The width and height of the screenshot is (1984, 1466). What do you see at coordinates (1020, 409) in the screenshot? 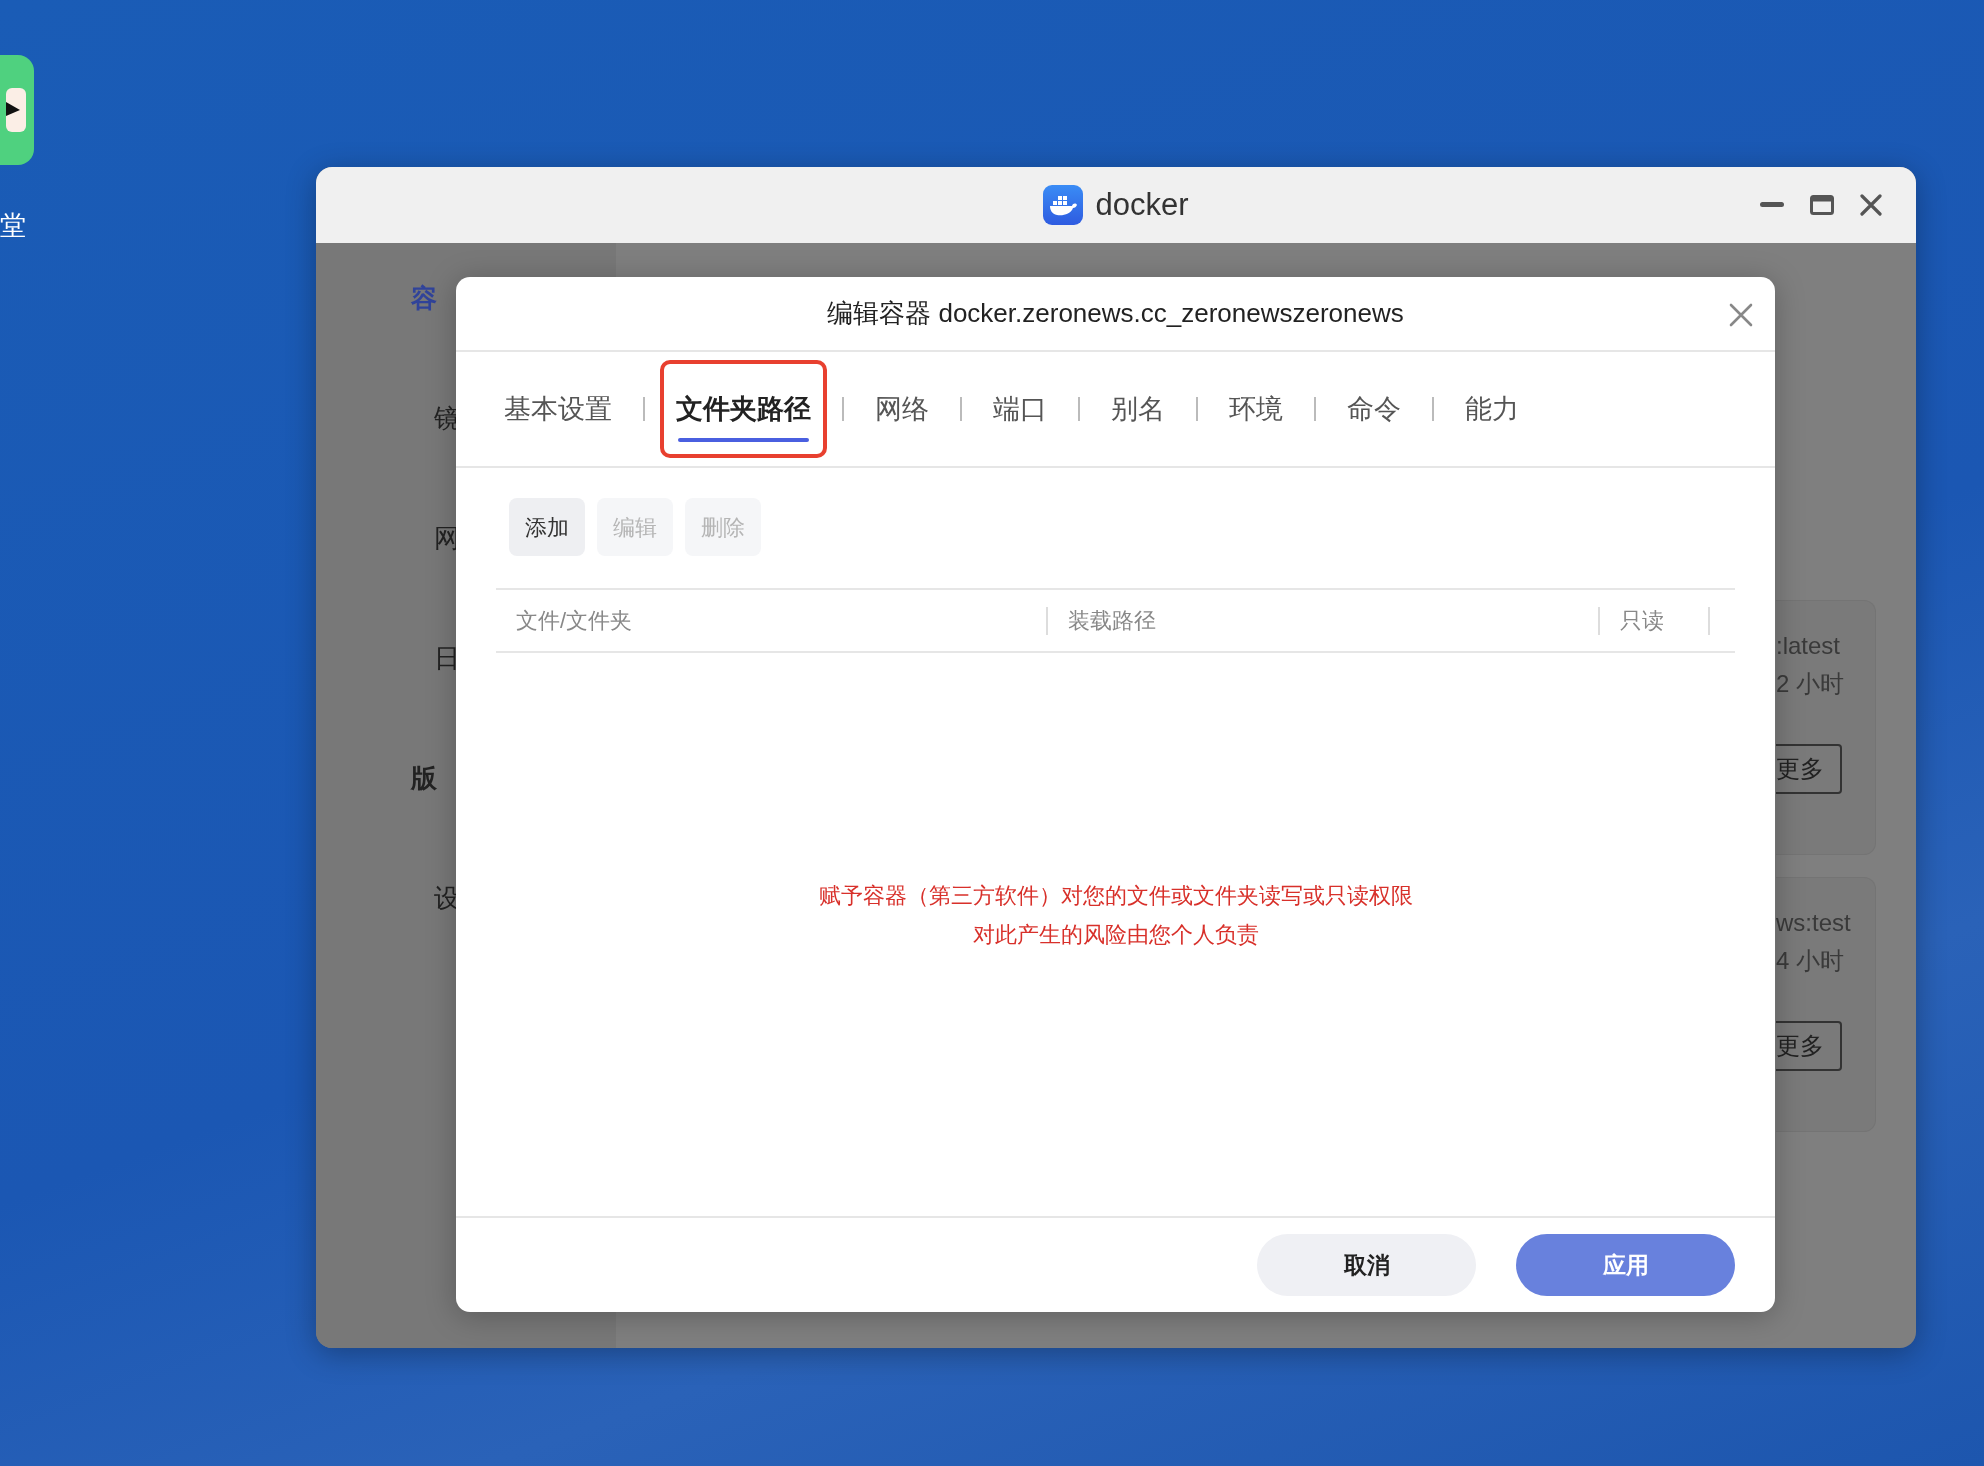
I see `tab: 端口` at bounding box center [1020, 409].